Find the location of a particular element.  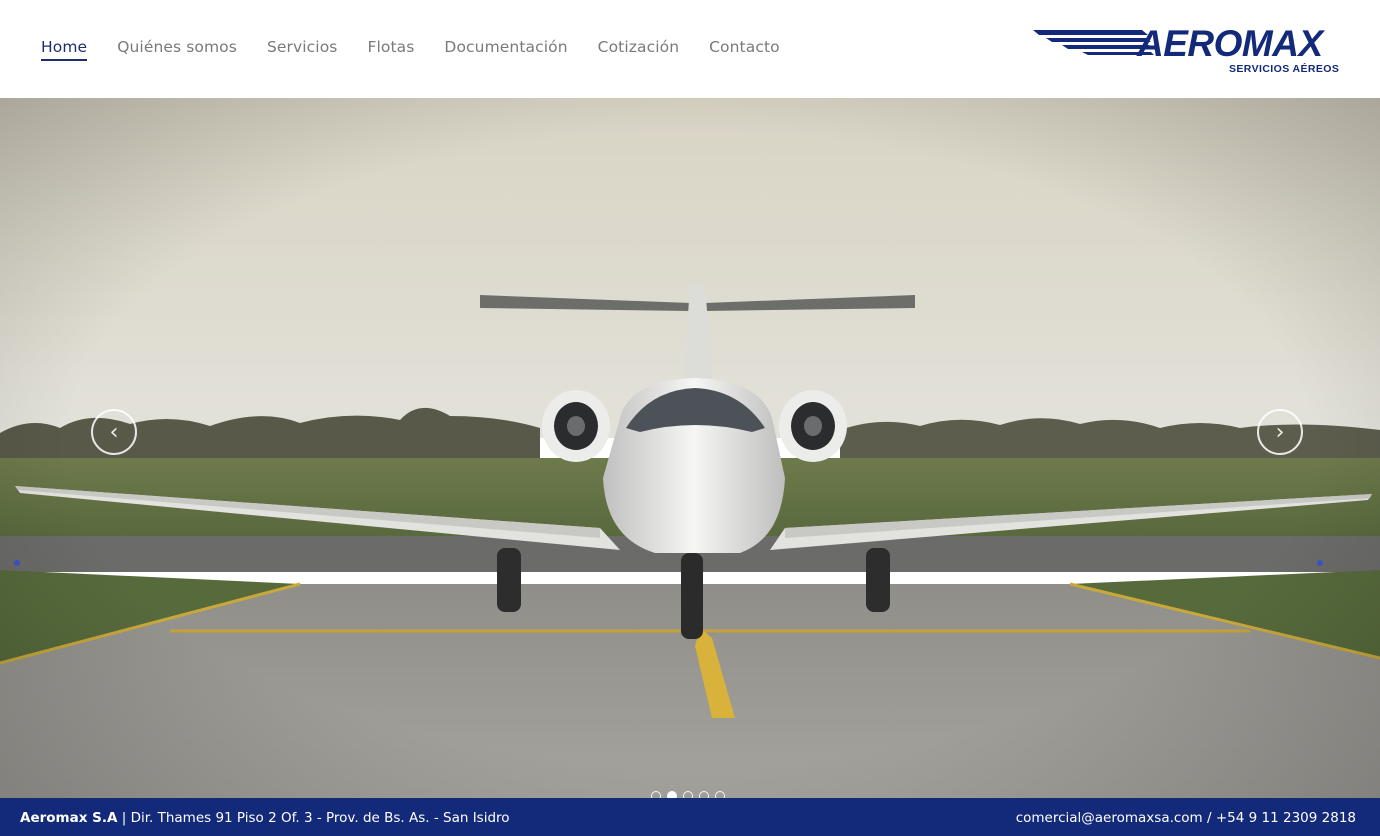

logo-wordmark: AEROMAX is located at coordinates (1230, 43).